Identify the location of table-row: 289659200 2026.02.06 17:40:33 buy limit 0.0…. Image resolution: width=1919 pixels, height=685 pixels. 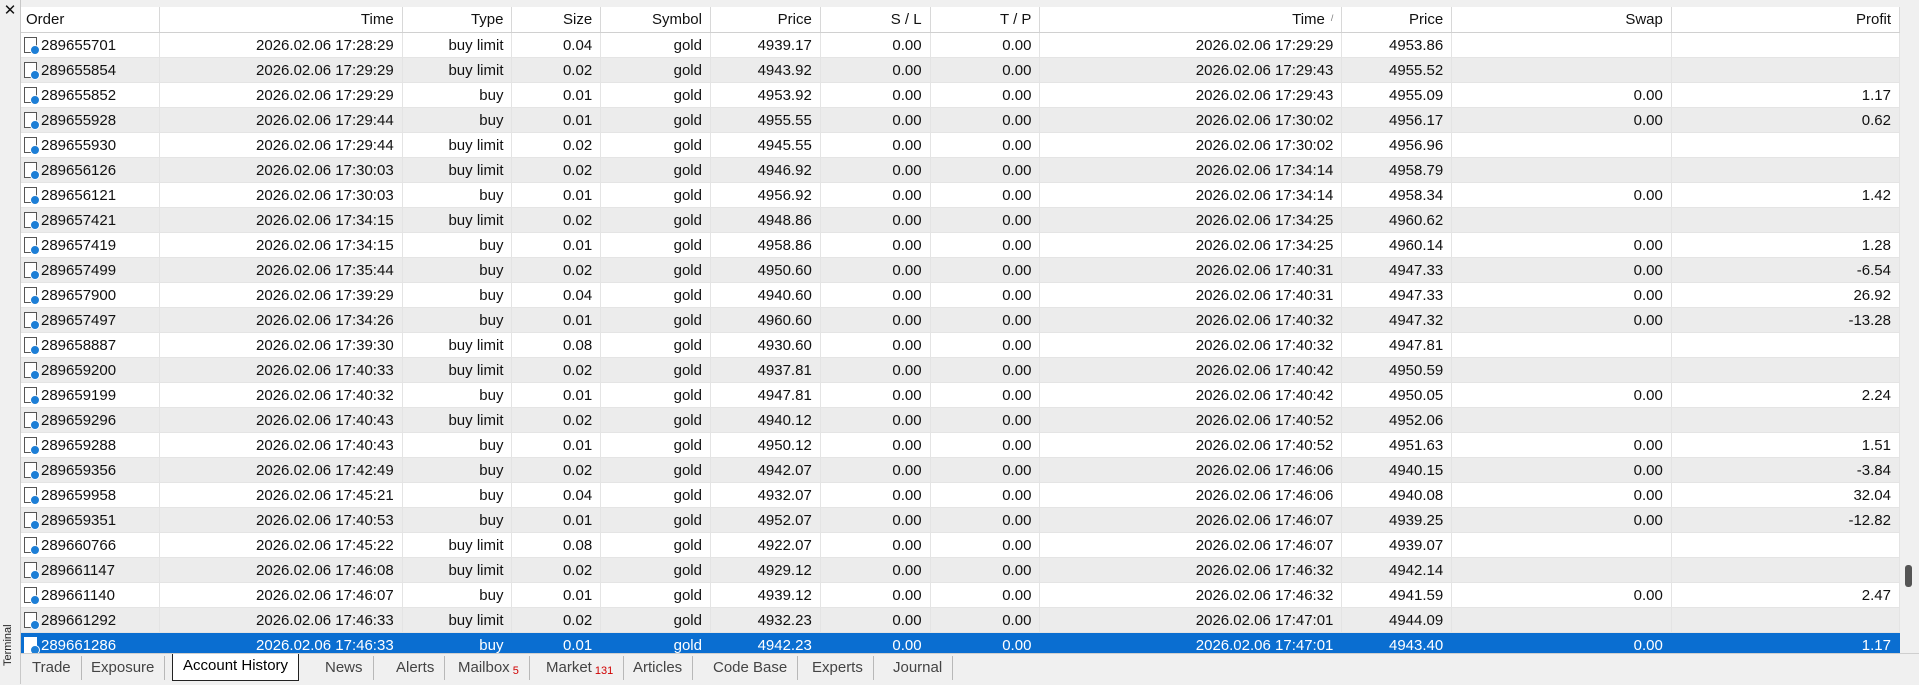
(960, 370).